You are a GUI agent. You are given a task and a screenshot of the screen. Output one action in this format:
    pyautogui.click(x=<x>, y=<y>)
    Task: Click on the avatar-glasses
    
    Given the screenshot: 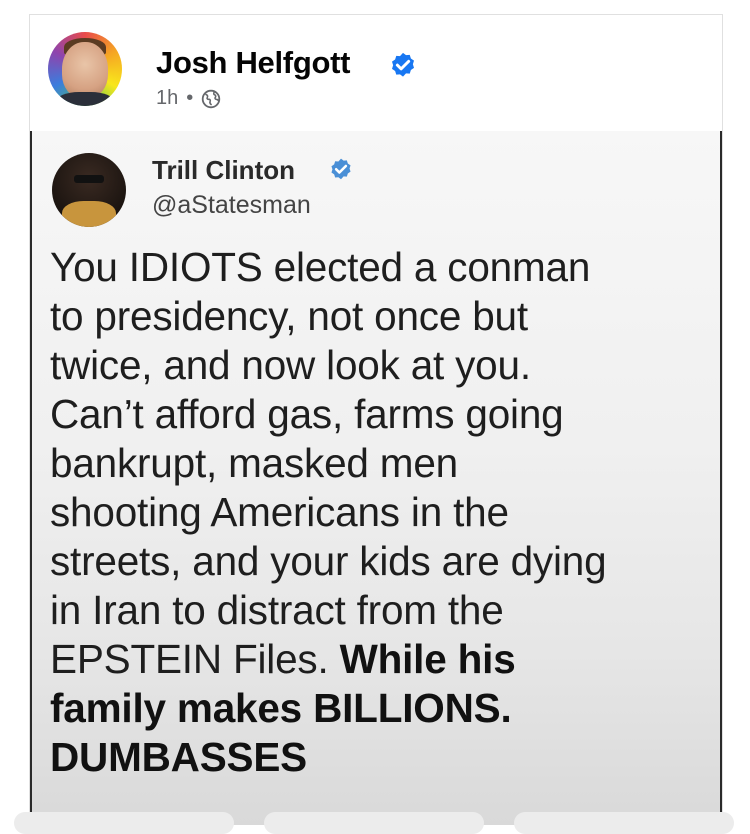 What is the action you would take?
    pyautogui.click(x=89, y=179)
    